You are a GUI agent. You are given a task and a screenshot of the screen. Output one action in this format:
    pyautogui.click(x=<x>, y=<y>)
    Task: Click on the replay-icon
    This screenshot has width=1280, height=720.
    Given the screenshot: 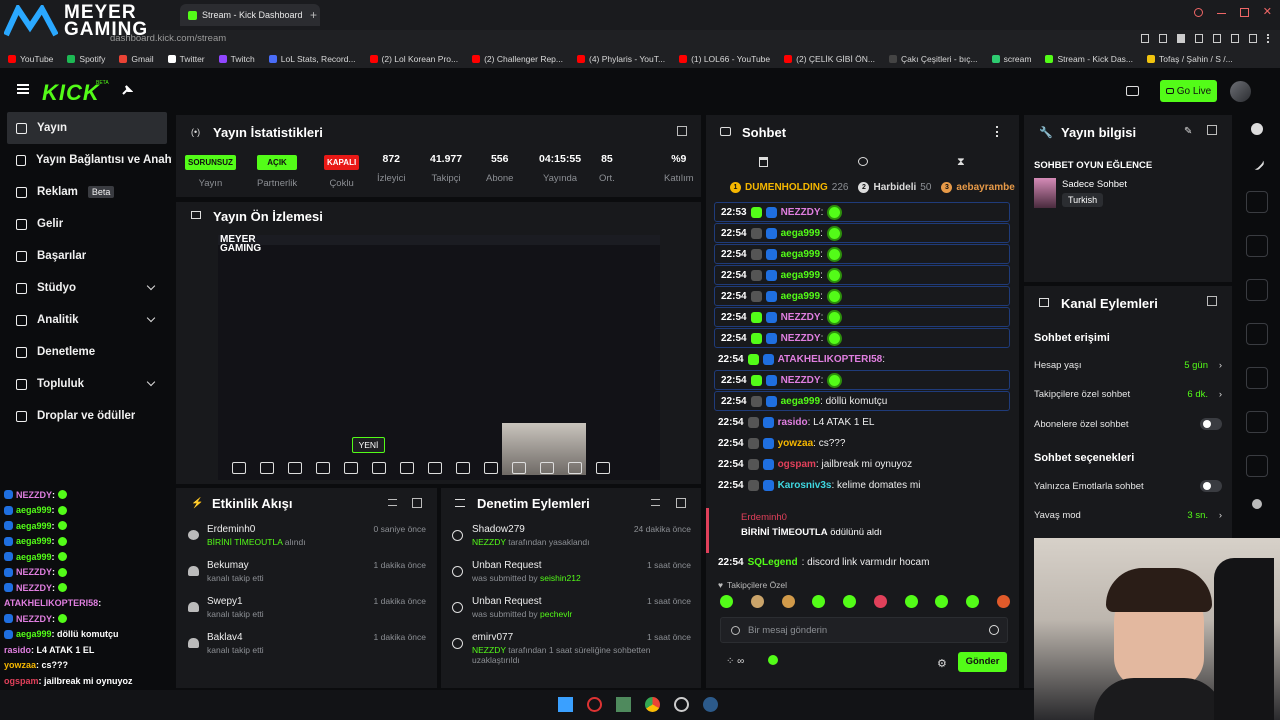 What is the action you would take?
    pyautogui.click(x=519, y=468)
    